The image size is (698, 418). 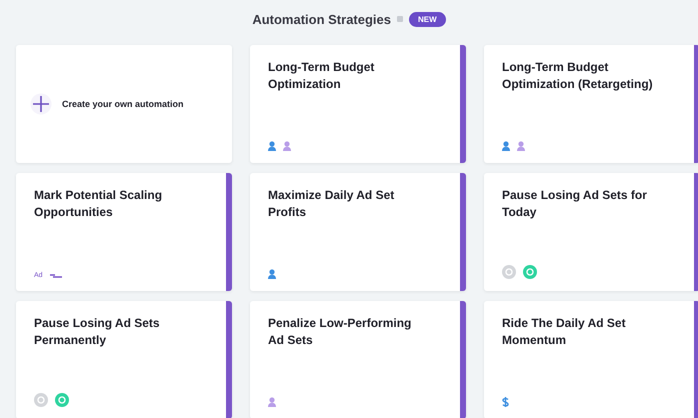 What do you see at coordinates (99, 204) in the screenshot?
I see `strategy-title: Mark Potential Scaling Opportunities` at bounding box center [99, 204].